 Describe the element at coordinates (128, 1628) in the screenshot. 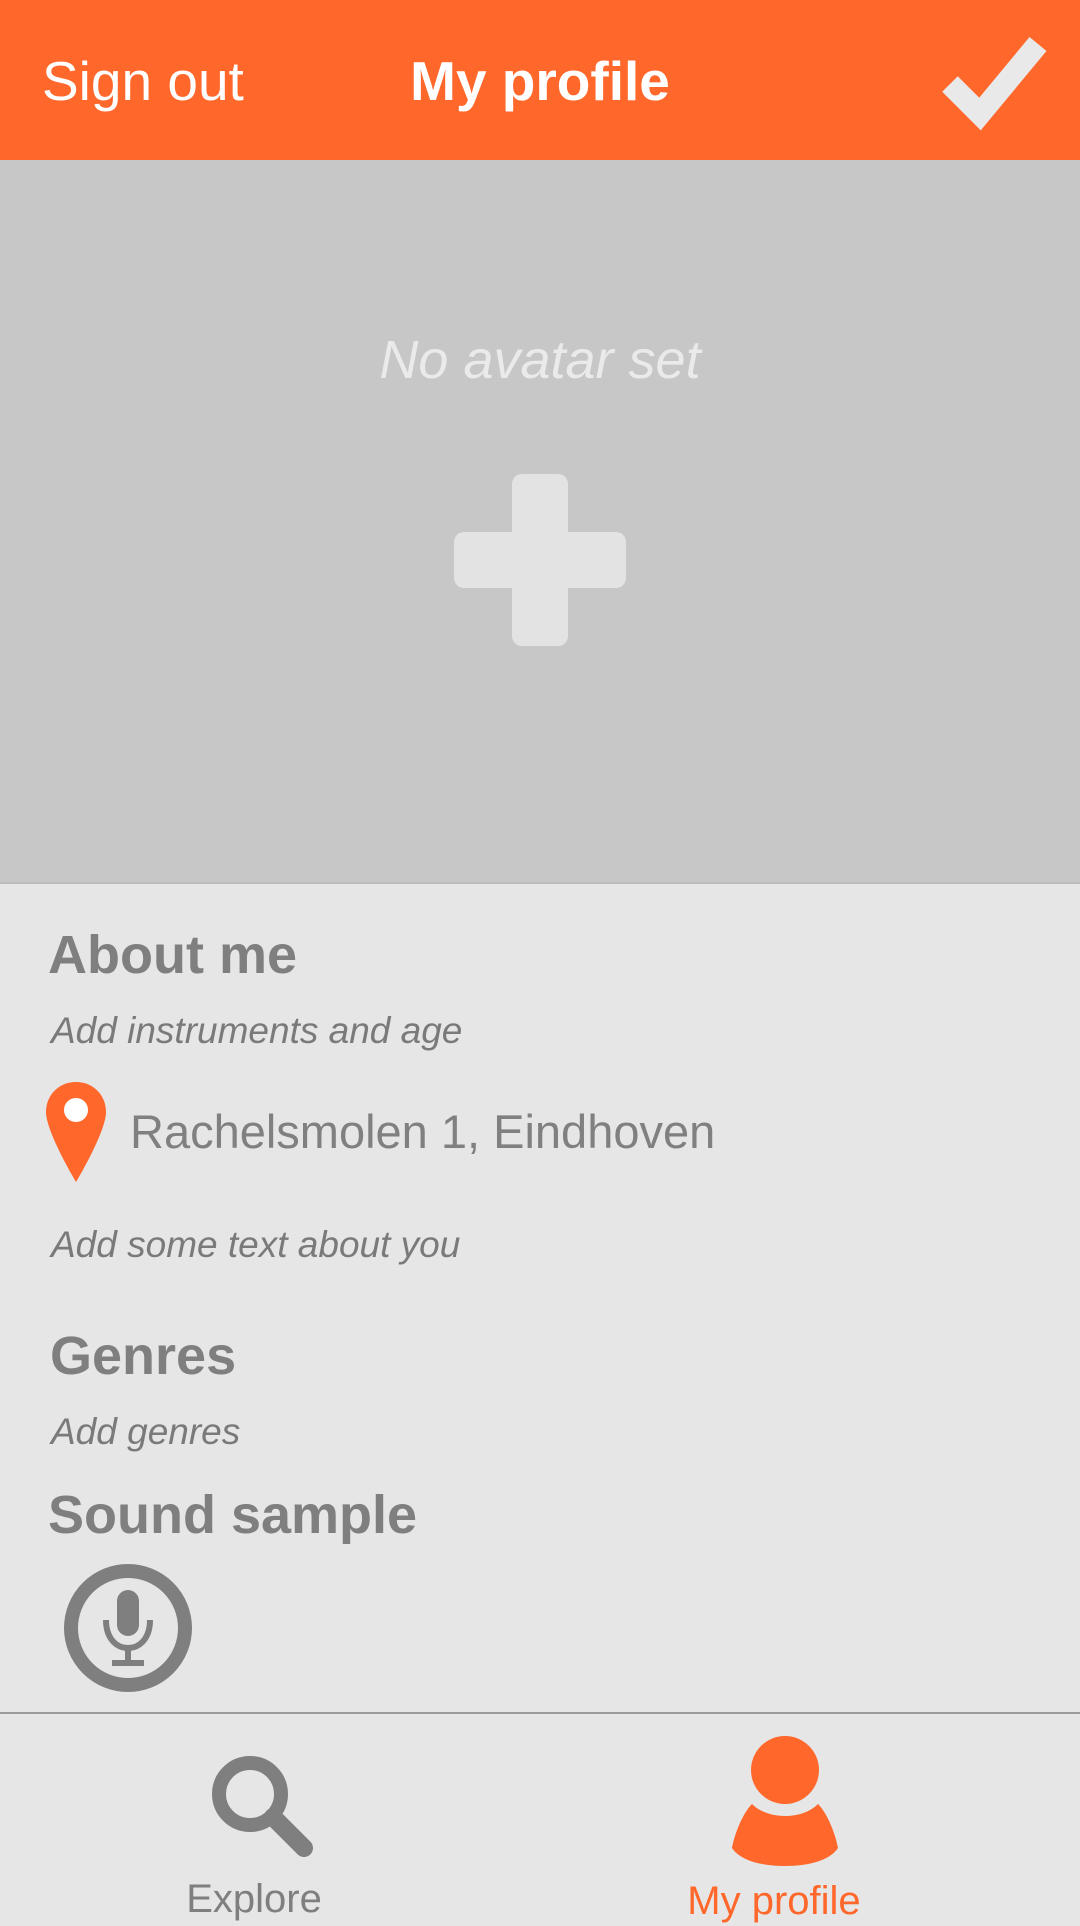

I see `microphone-icon` at that location.